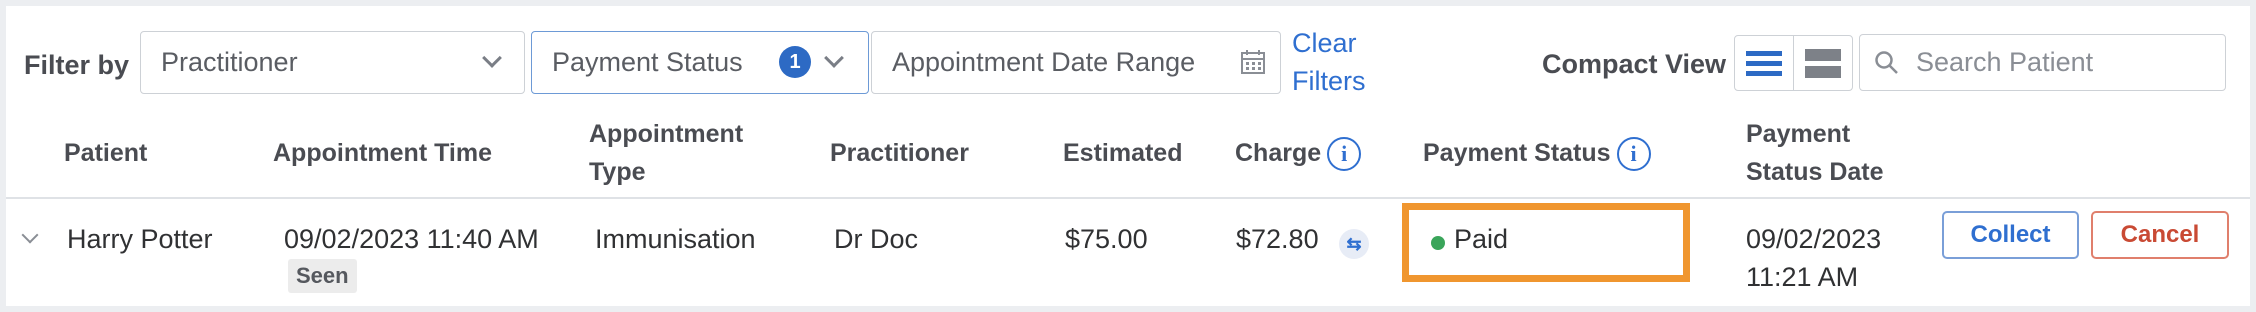 The width and height of the screenshot is (2256, 312). Describe the element at coordinates (2160, 235) in the screenshot. I see `cancel-button: Cancel` at that location.